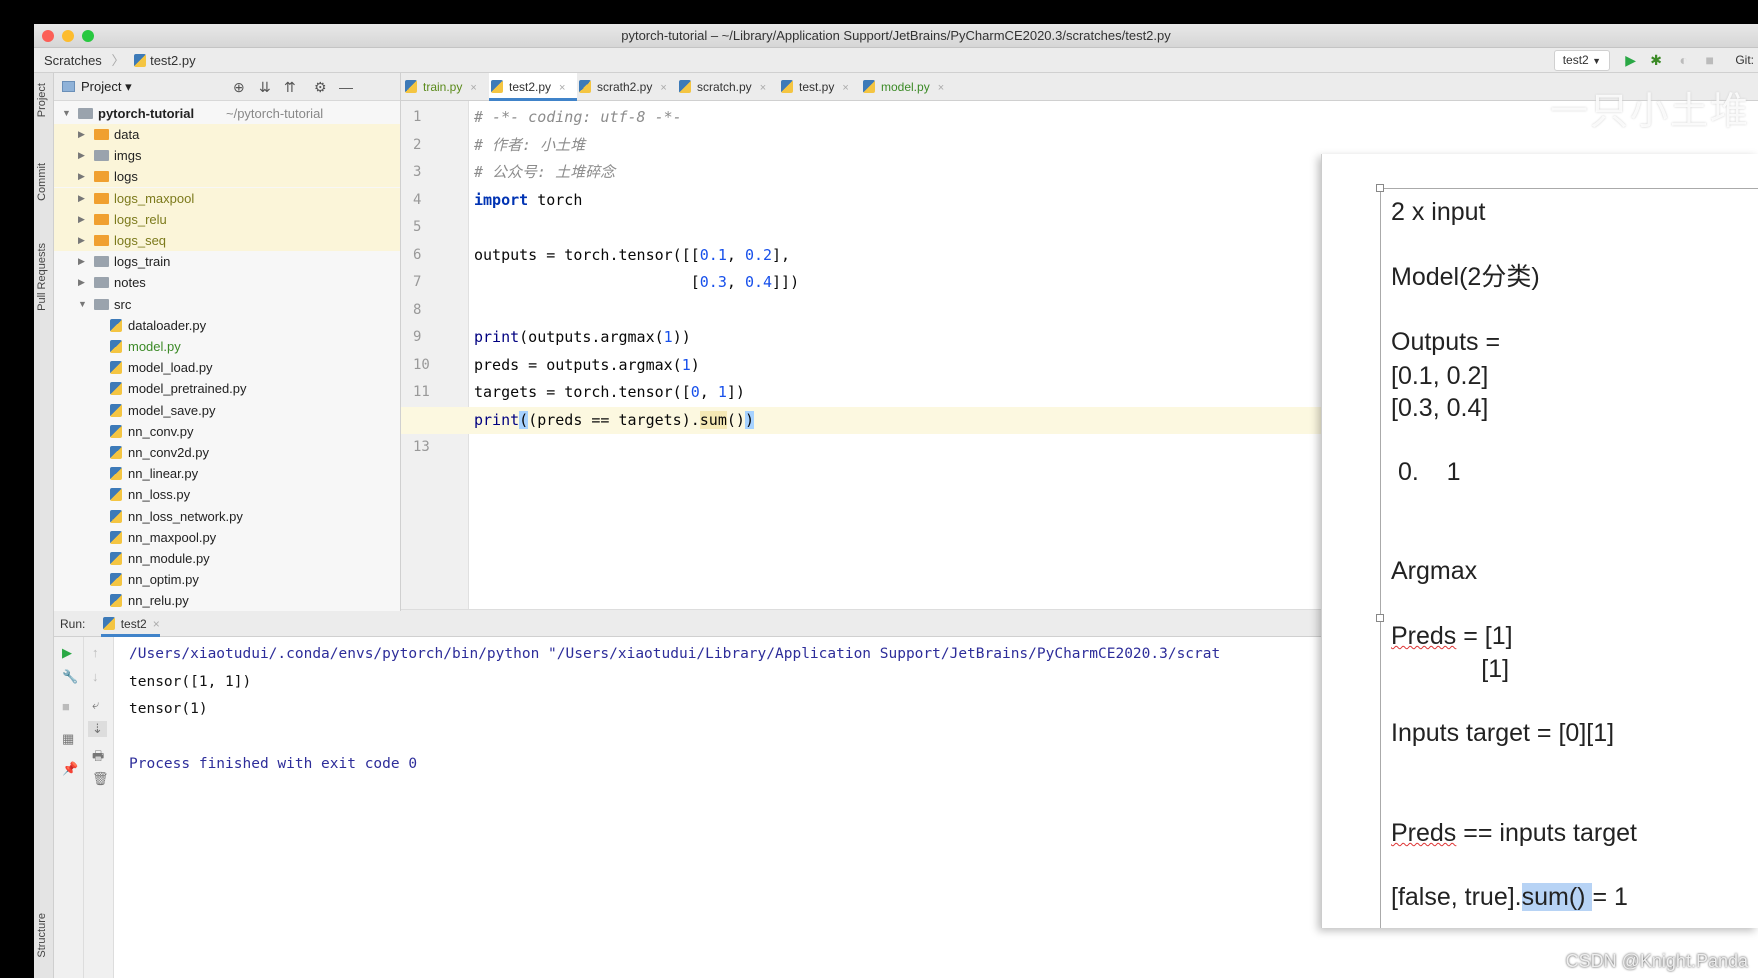 The height and width of the screenshot is (978, 1758). What do you see at coordinates (724, 87) in the screenshot?
I see `tab-label: scratch.py` at bounding box center [724, 87].